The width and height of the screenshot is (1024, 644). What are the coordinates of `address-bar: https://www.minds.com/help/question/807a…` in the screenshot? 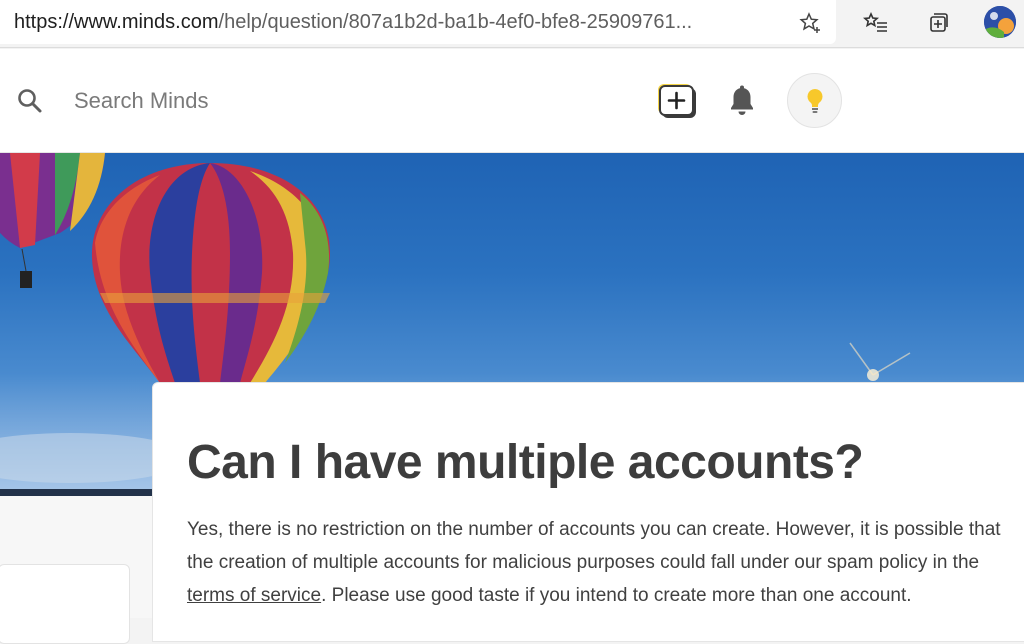 It's located at (418, 22).